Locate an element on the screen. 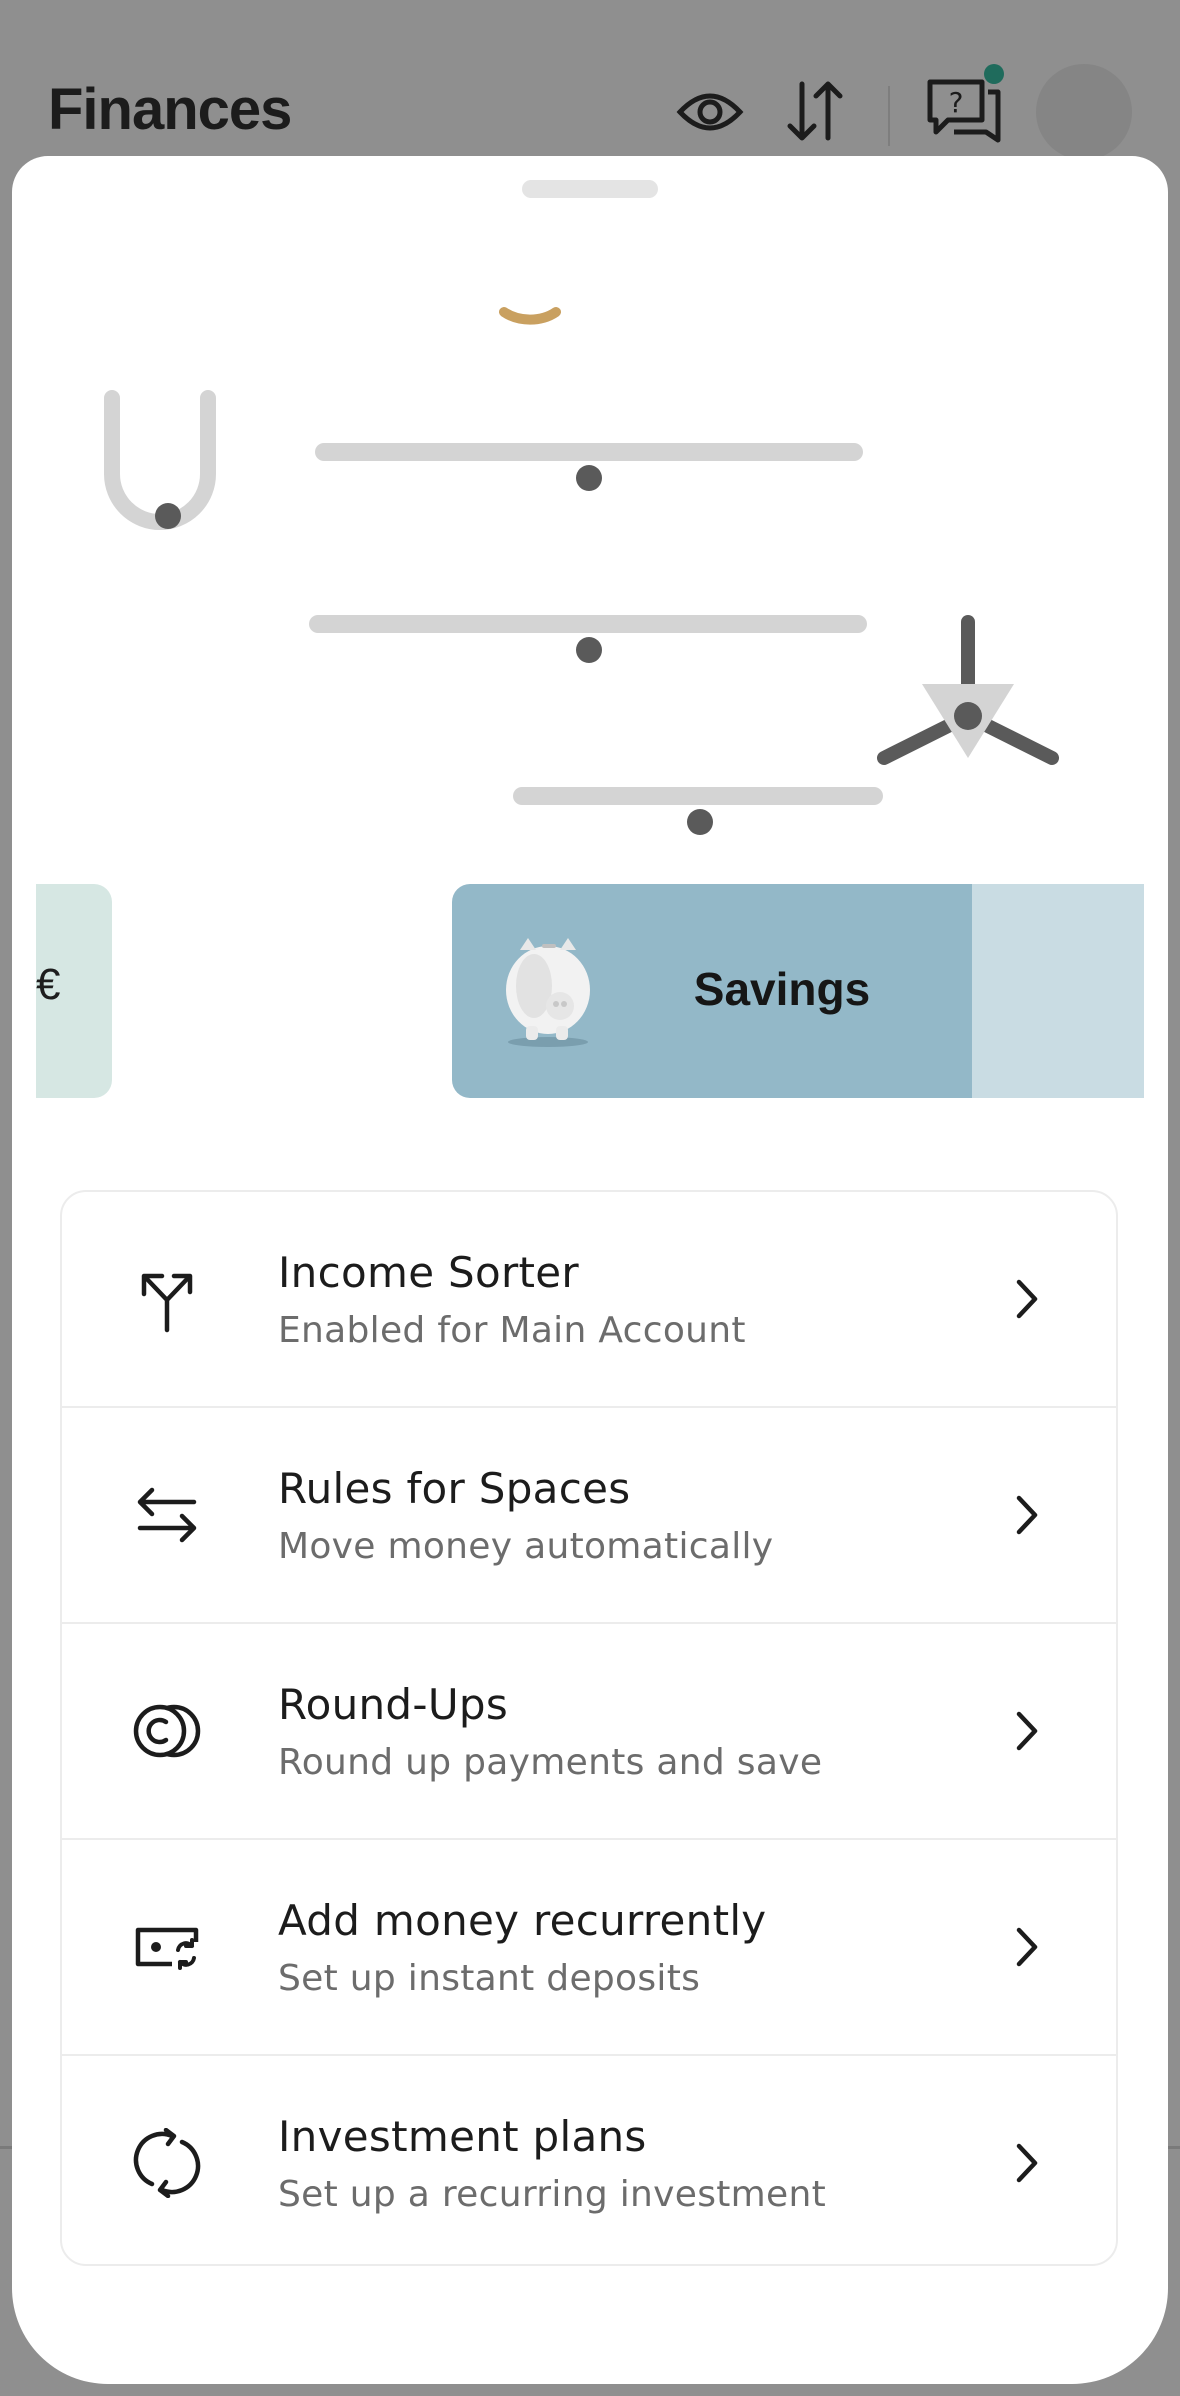 This screenshot has width=1180, height=2396. sort-arrows-icon is located at coordinates (815, 111).